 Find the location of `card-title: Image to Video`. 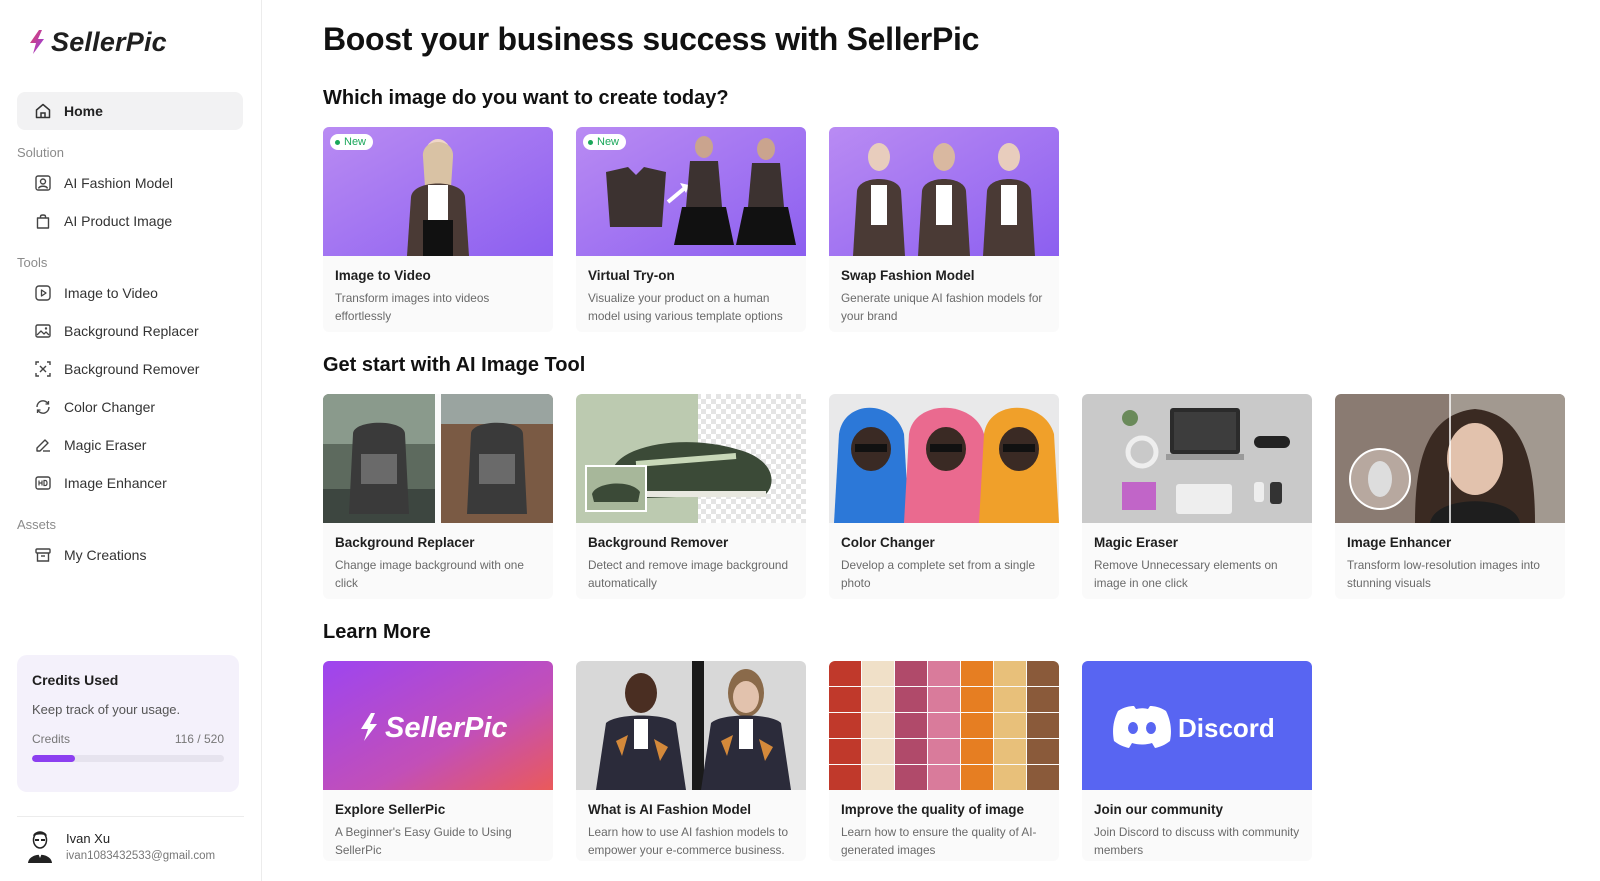

card-title: Image to Video is located at coordinates (383, 275).